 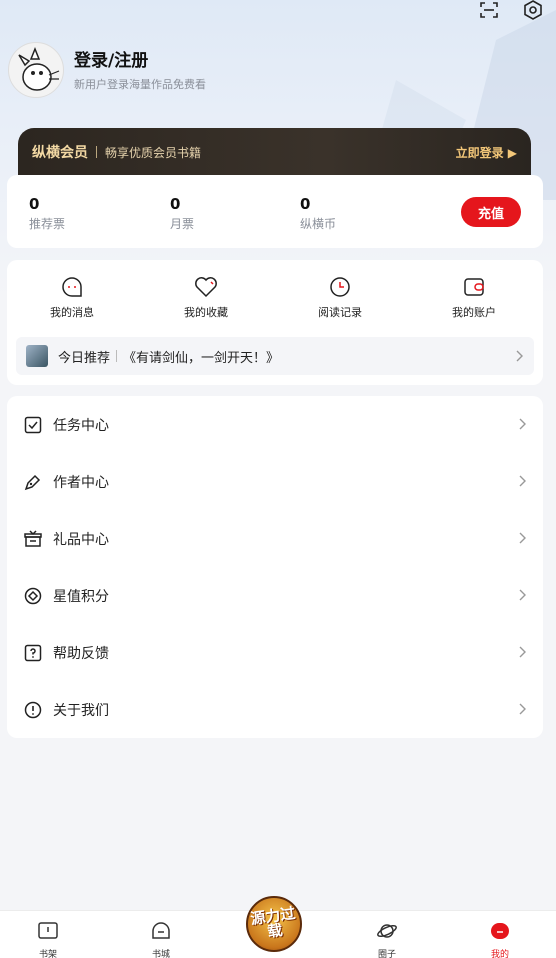 What do you see at coordinates (84, 358) in the screenshot?
I see `recommendation-label: 今日推荐` at bounding box center [84, 358].